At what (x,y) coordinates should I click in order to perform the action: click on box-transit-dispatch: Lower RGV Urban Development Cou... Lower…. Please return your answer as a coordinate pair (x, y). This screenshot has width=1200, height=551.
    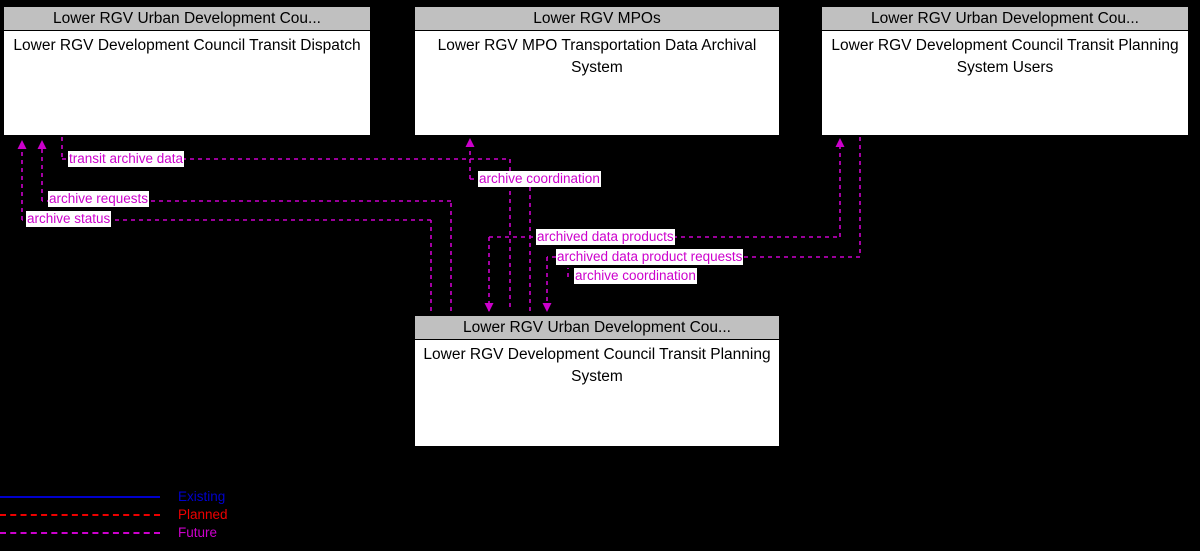
    Looking at the image, I should click on (187, 71).